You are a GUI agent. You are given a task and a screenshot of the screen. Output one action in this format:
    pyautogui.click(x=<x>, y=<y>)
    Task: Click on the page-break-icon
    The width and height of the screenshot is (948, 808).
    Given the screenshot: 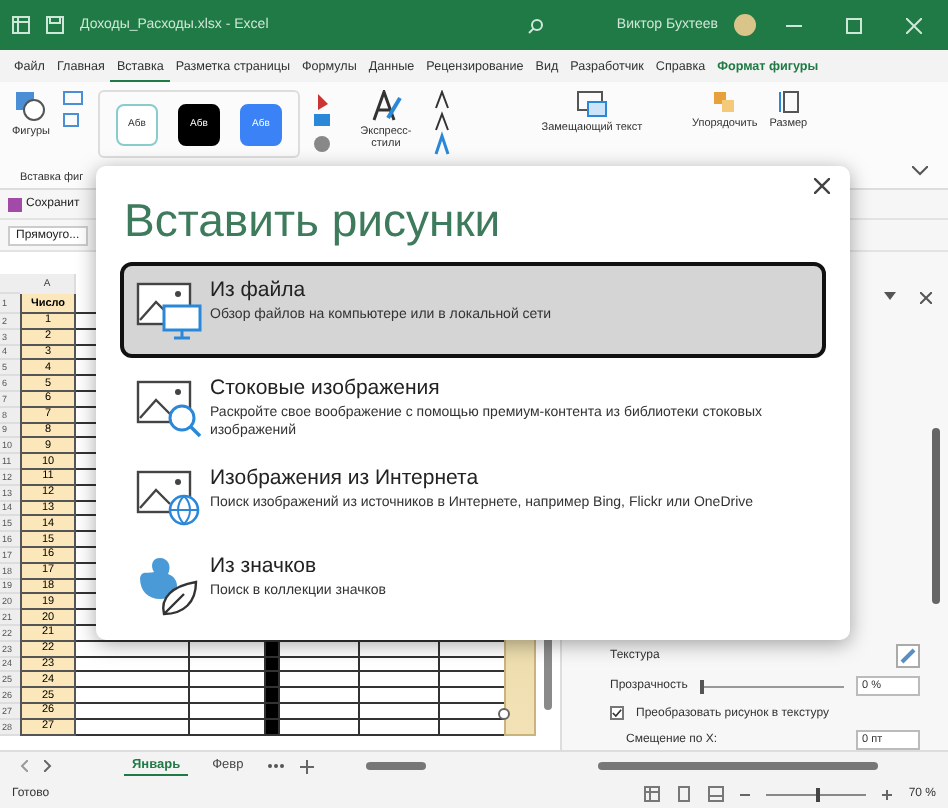 What is the action you would take?
    pyautogui.click(x=716, y=794)
    